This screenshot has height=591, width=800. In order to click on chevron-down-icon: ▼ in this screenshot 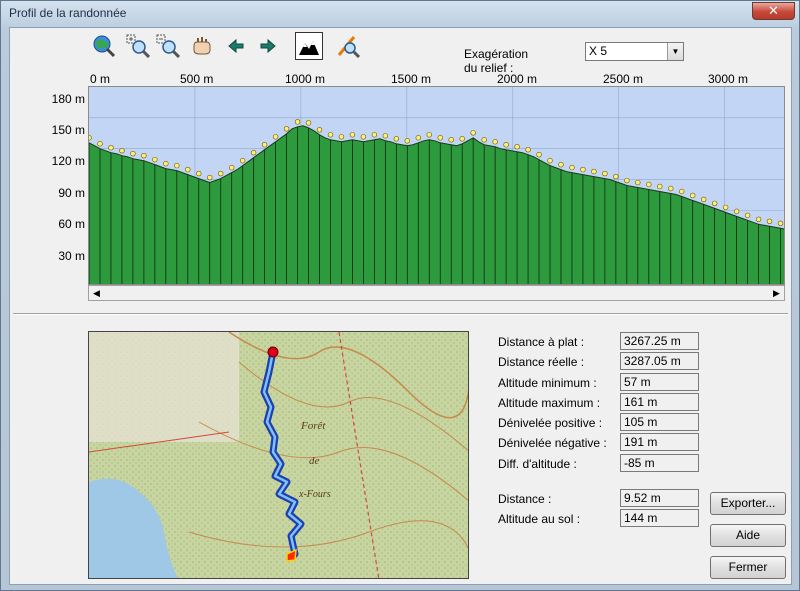, I will do `click(675, 51)`.